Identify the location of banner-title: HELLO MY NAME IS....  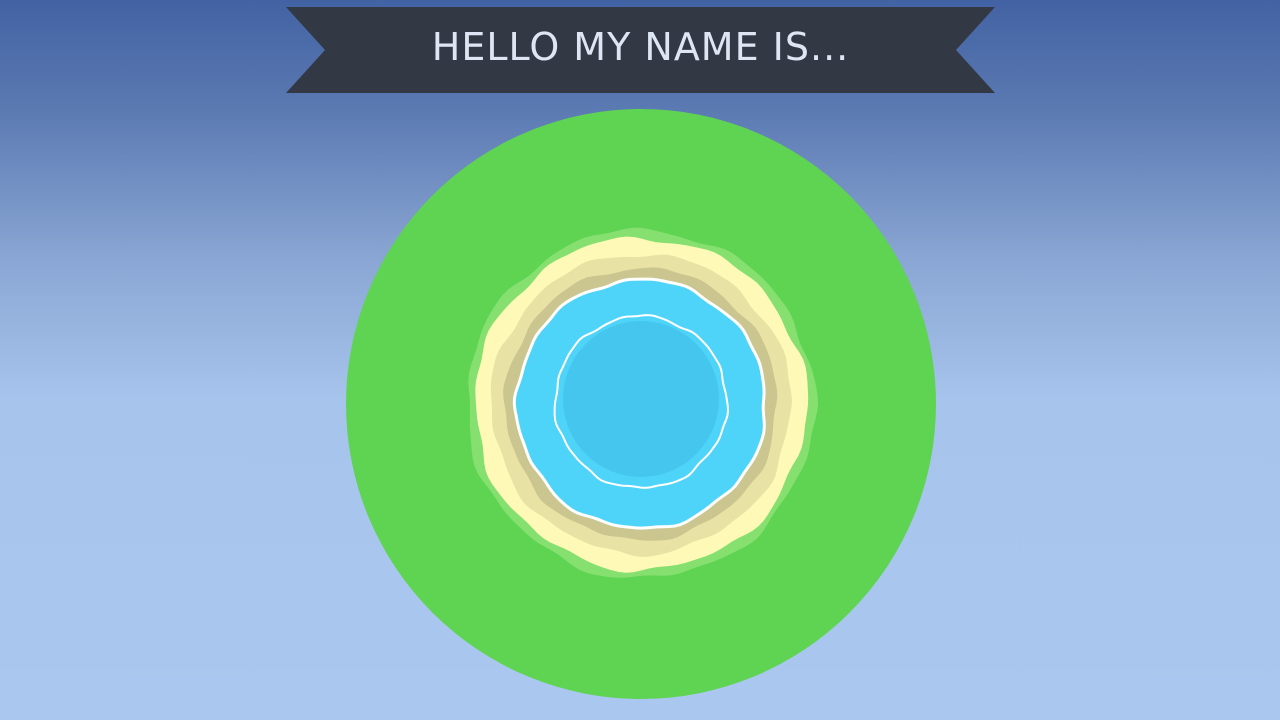
(640, 47).